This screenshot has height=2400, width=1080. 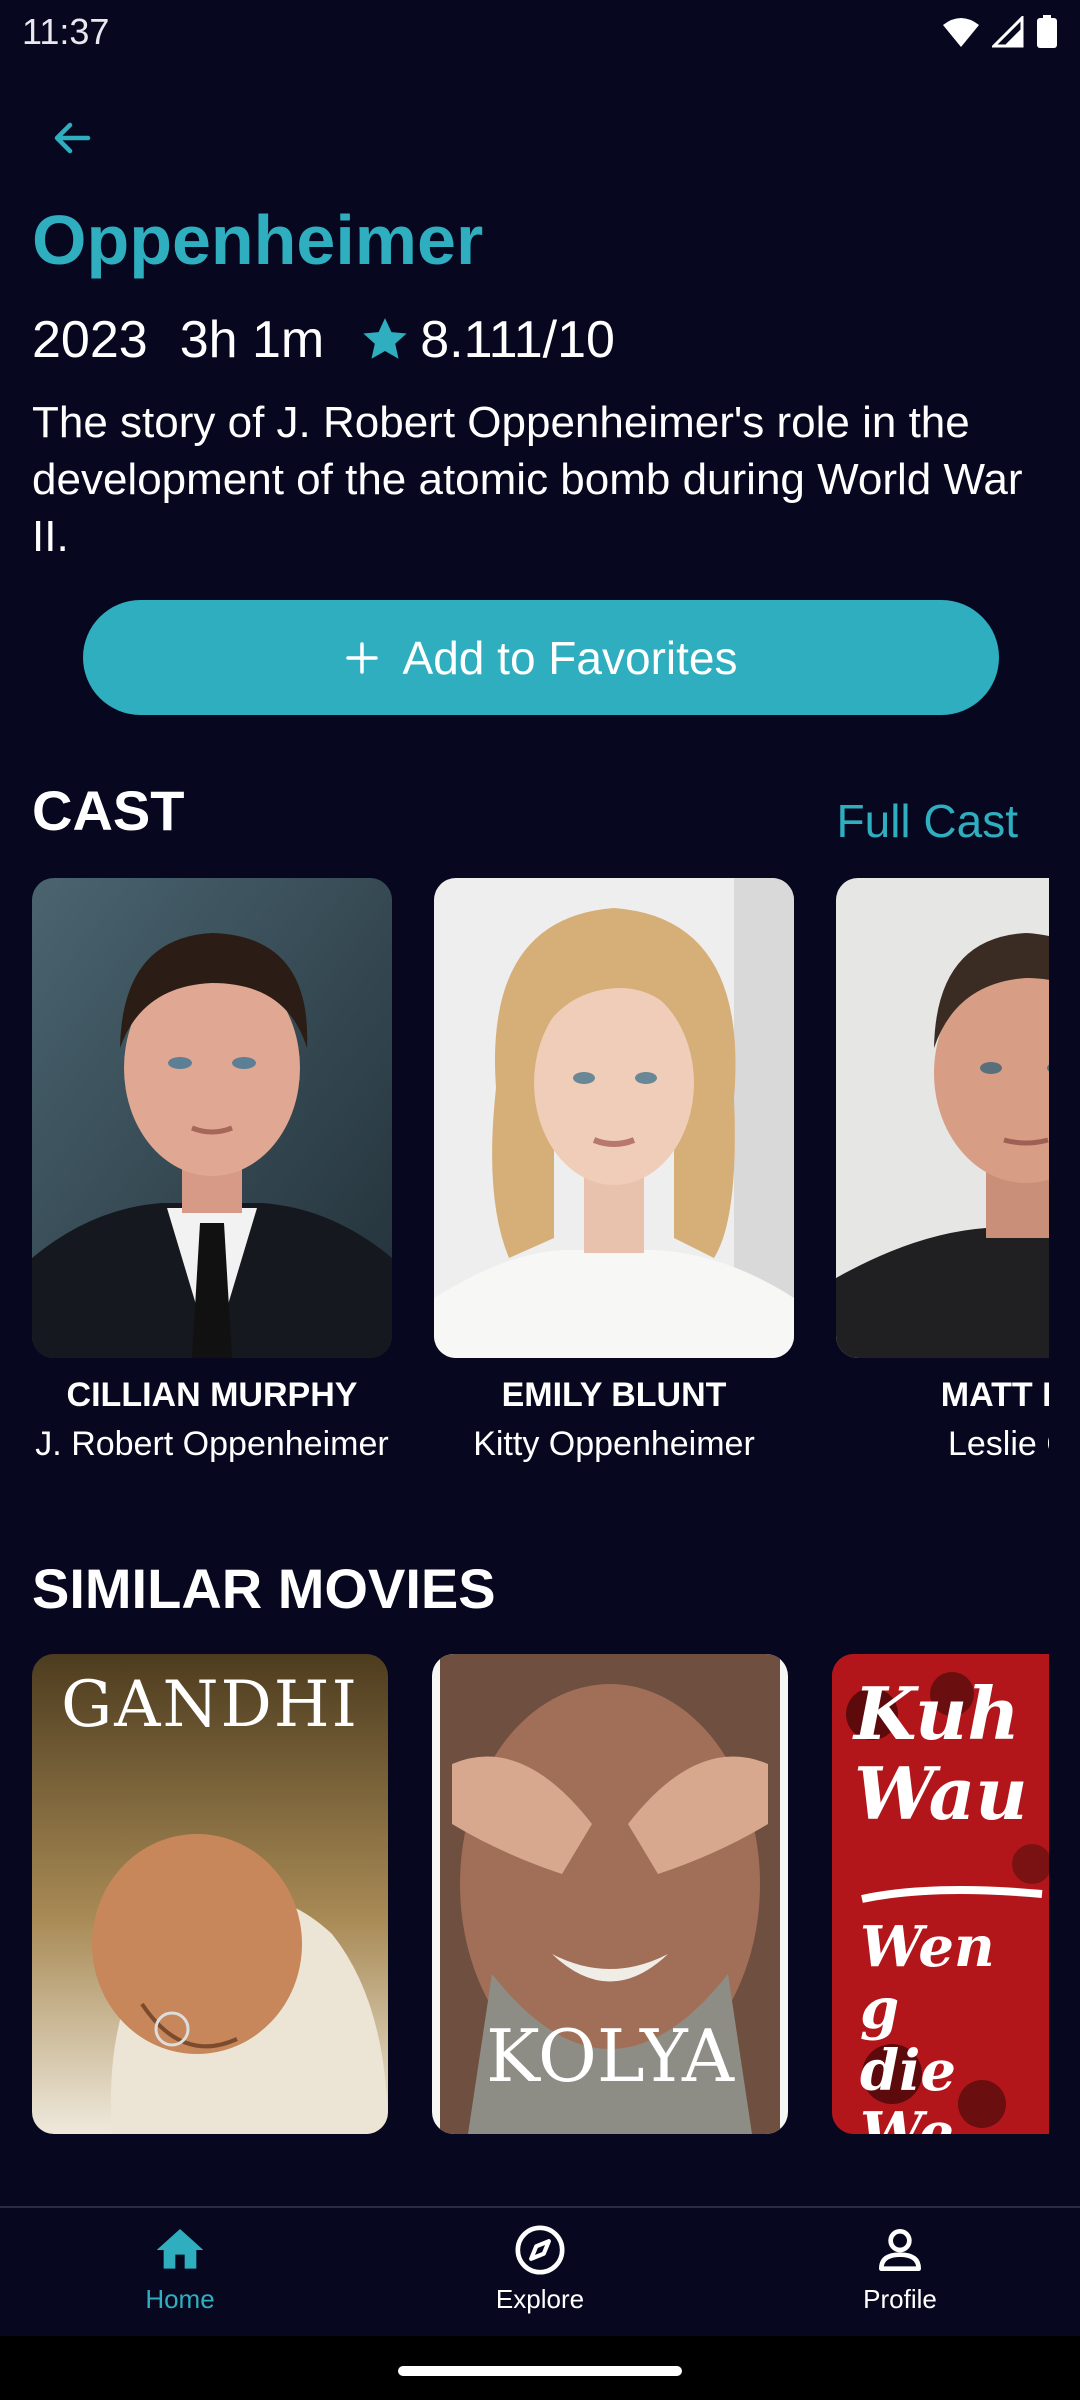 What do you see at coordinates (252, 340) in the screenshot?
I see `runtime: 3h 1m` at bounding box center [252, 340].